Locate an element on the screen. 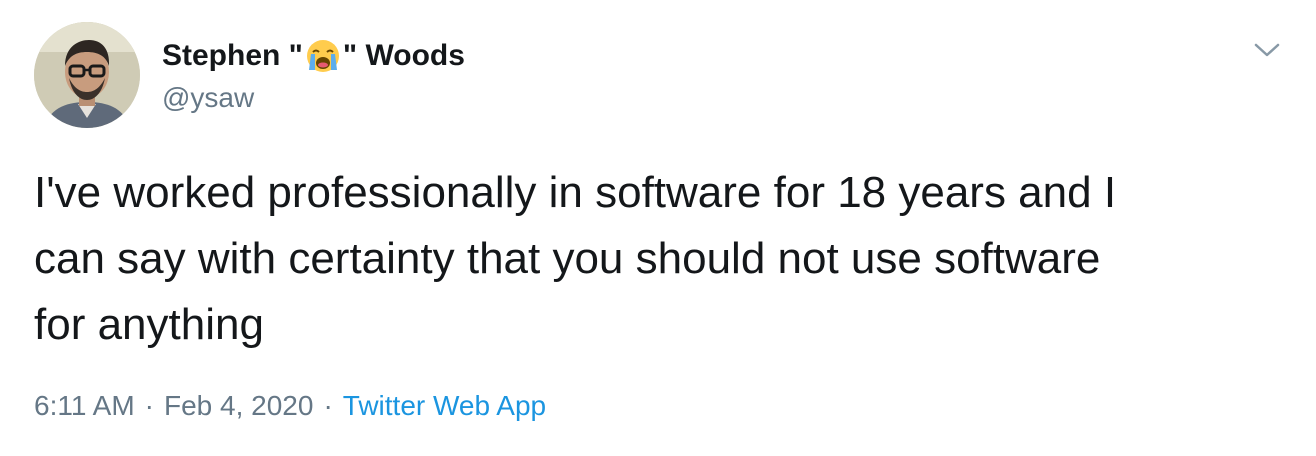 Image resolution: width=1316 pixels, height=456 pixels. author-name-suffix: " Woods is located at coordinates (403, 55).